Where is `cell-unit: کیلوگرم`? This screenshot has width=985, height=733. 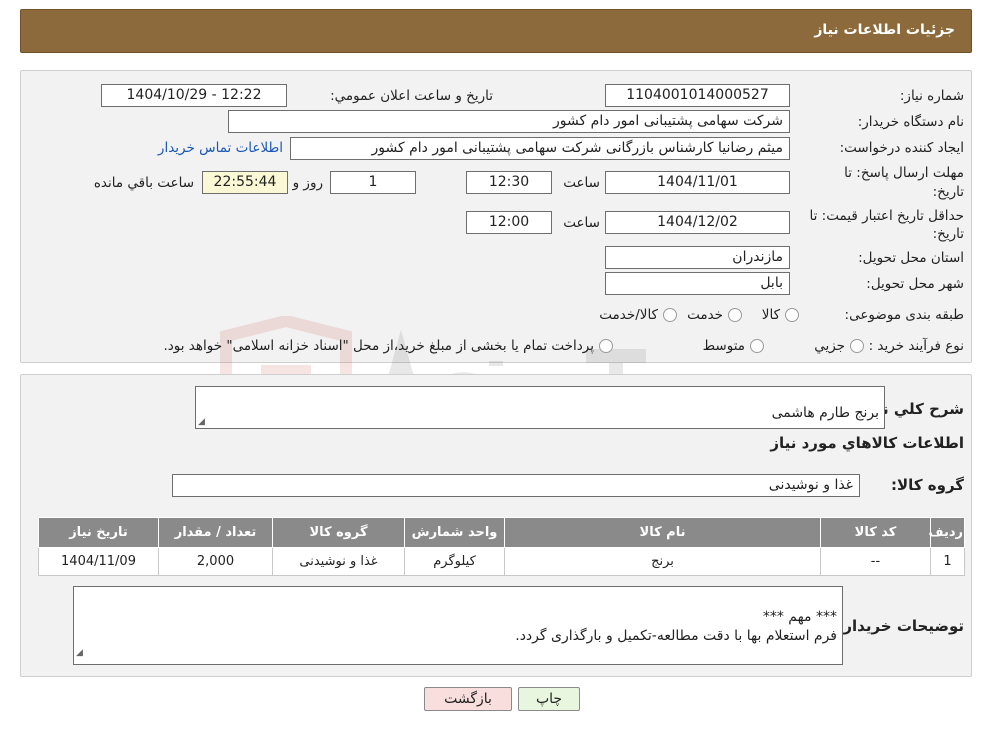 cell-unit: کیلوگرم is located at coordinates (454, 561).